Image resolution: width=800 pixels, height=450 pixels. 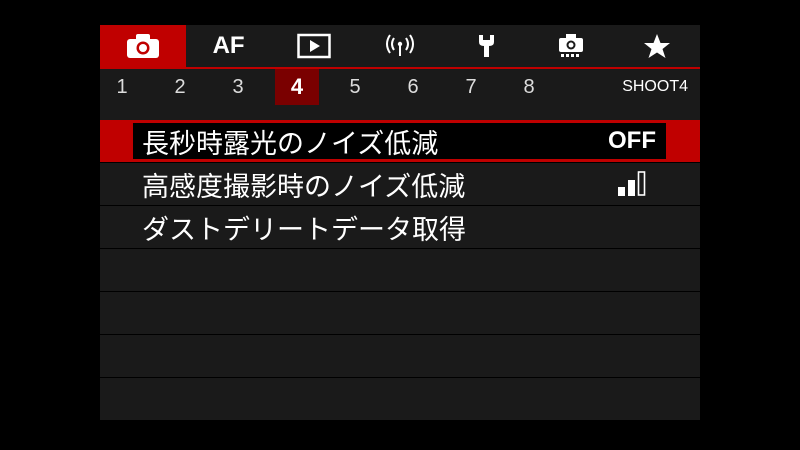 I want to click on tab-shooting, so click(x=143, y=46).